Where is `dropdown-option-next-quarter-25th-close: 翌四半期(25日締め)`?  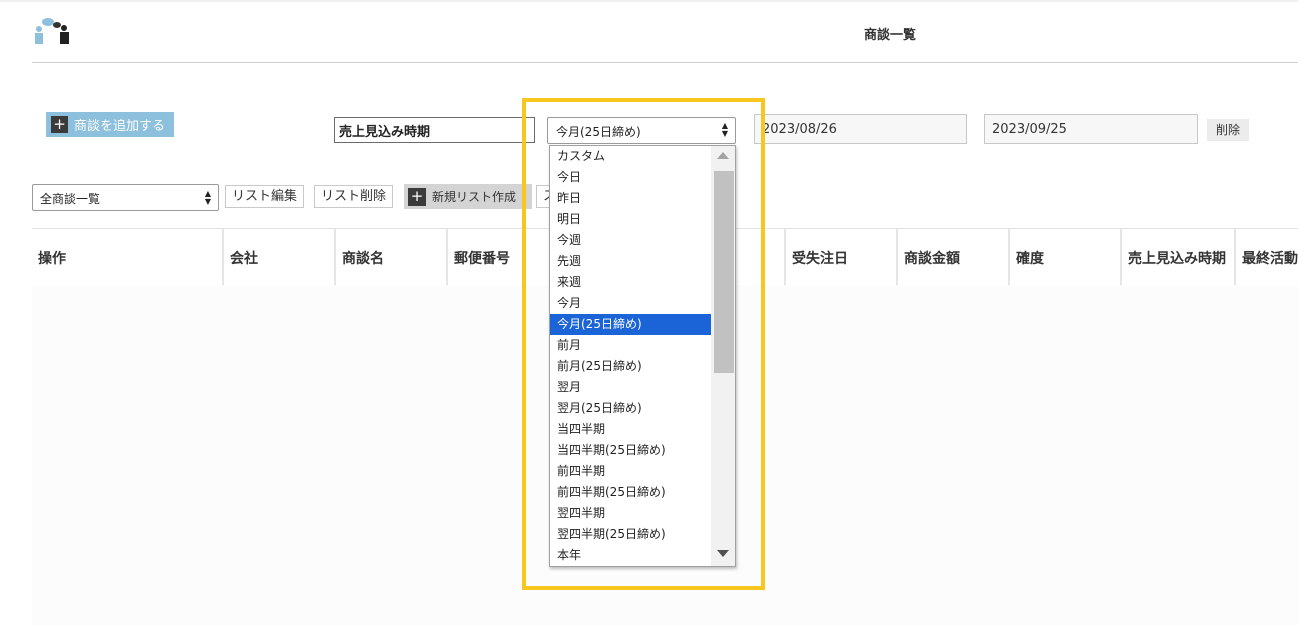
dropdown-option-next-quarter-25th-close: 翌四半期(25日締め) is located at coordinates (631, 534).